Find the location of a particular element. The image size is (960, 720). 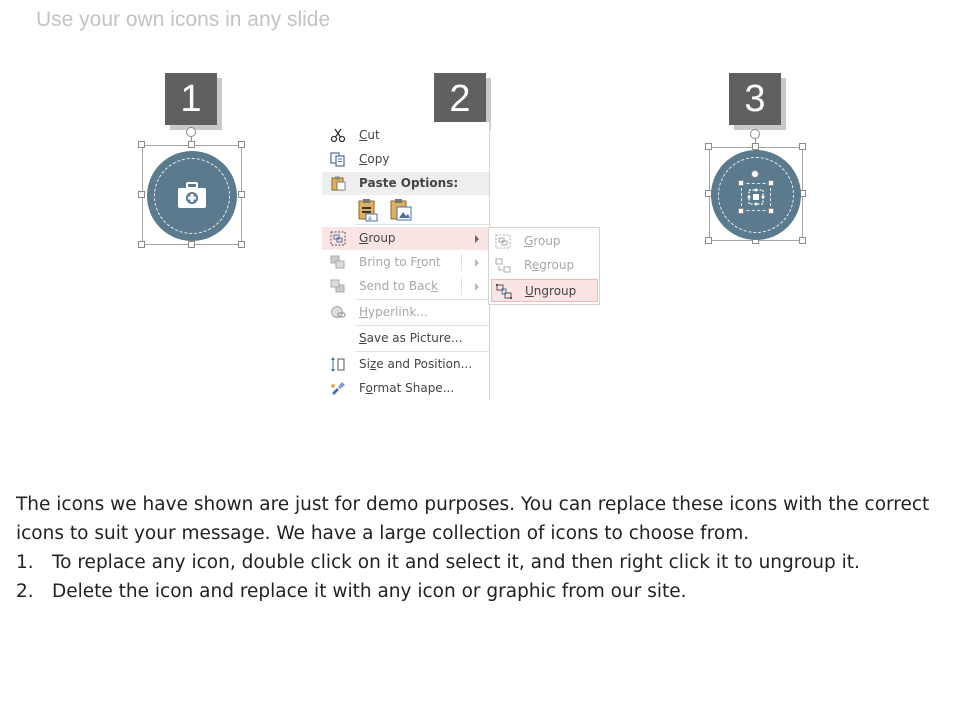

step-badge-3: 3 is located at coordinates (755, 99).